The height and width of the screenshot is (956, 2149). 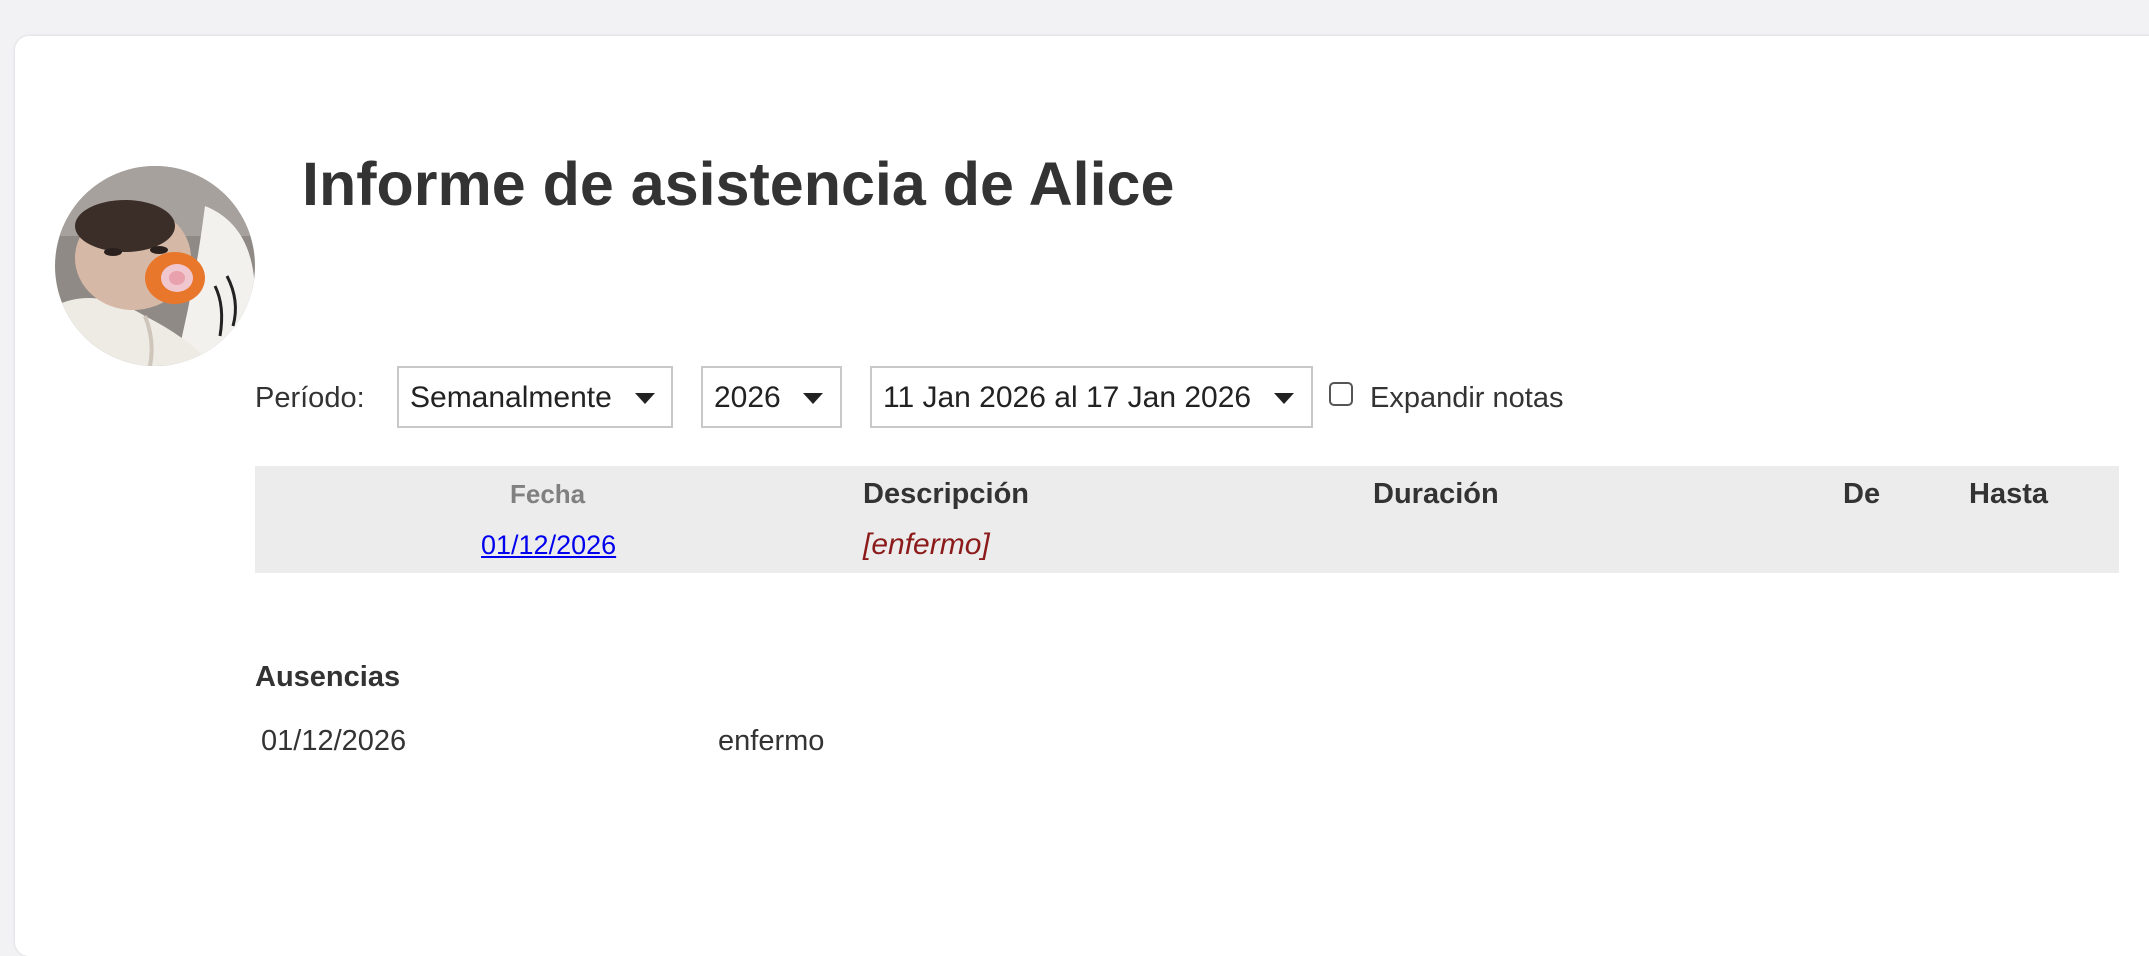 What do you see at coordinates (747, 397) in the screenshot?
I see `year-select-value: 2026` at bounding box center [747, 397].